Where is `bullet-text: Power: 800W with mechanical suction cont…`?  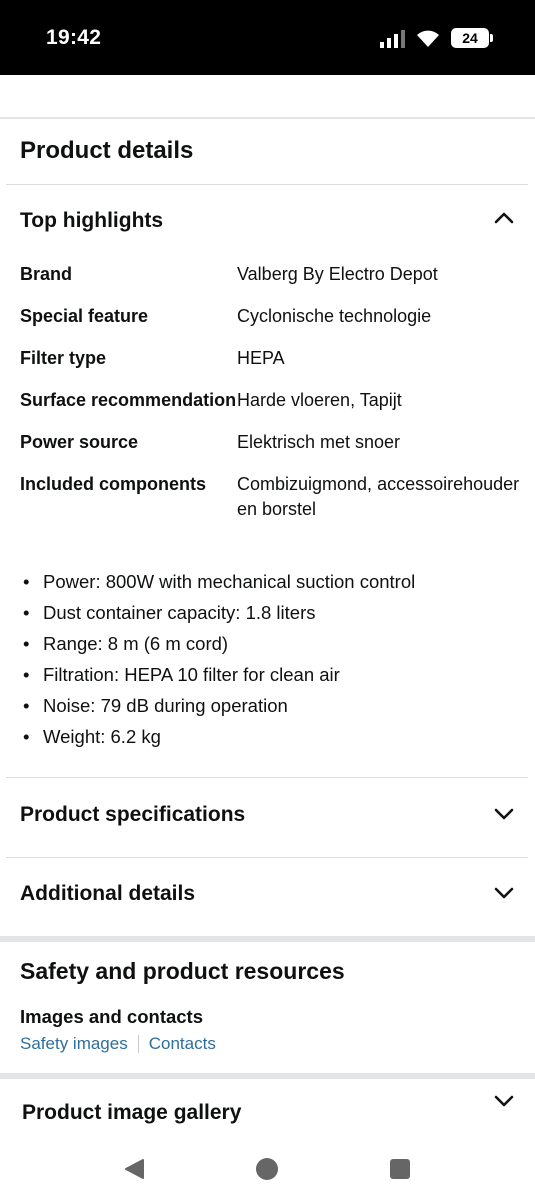 bullet-text: Power: 800W with mechanical suction cont… is located at coordinates (229, 581).